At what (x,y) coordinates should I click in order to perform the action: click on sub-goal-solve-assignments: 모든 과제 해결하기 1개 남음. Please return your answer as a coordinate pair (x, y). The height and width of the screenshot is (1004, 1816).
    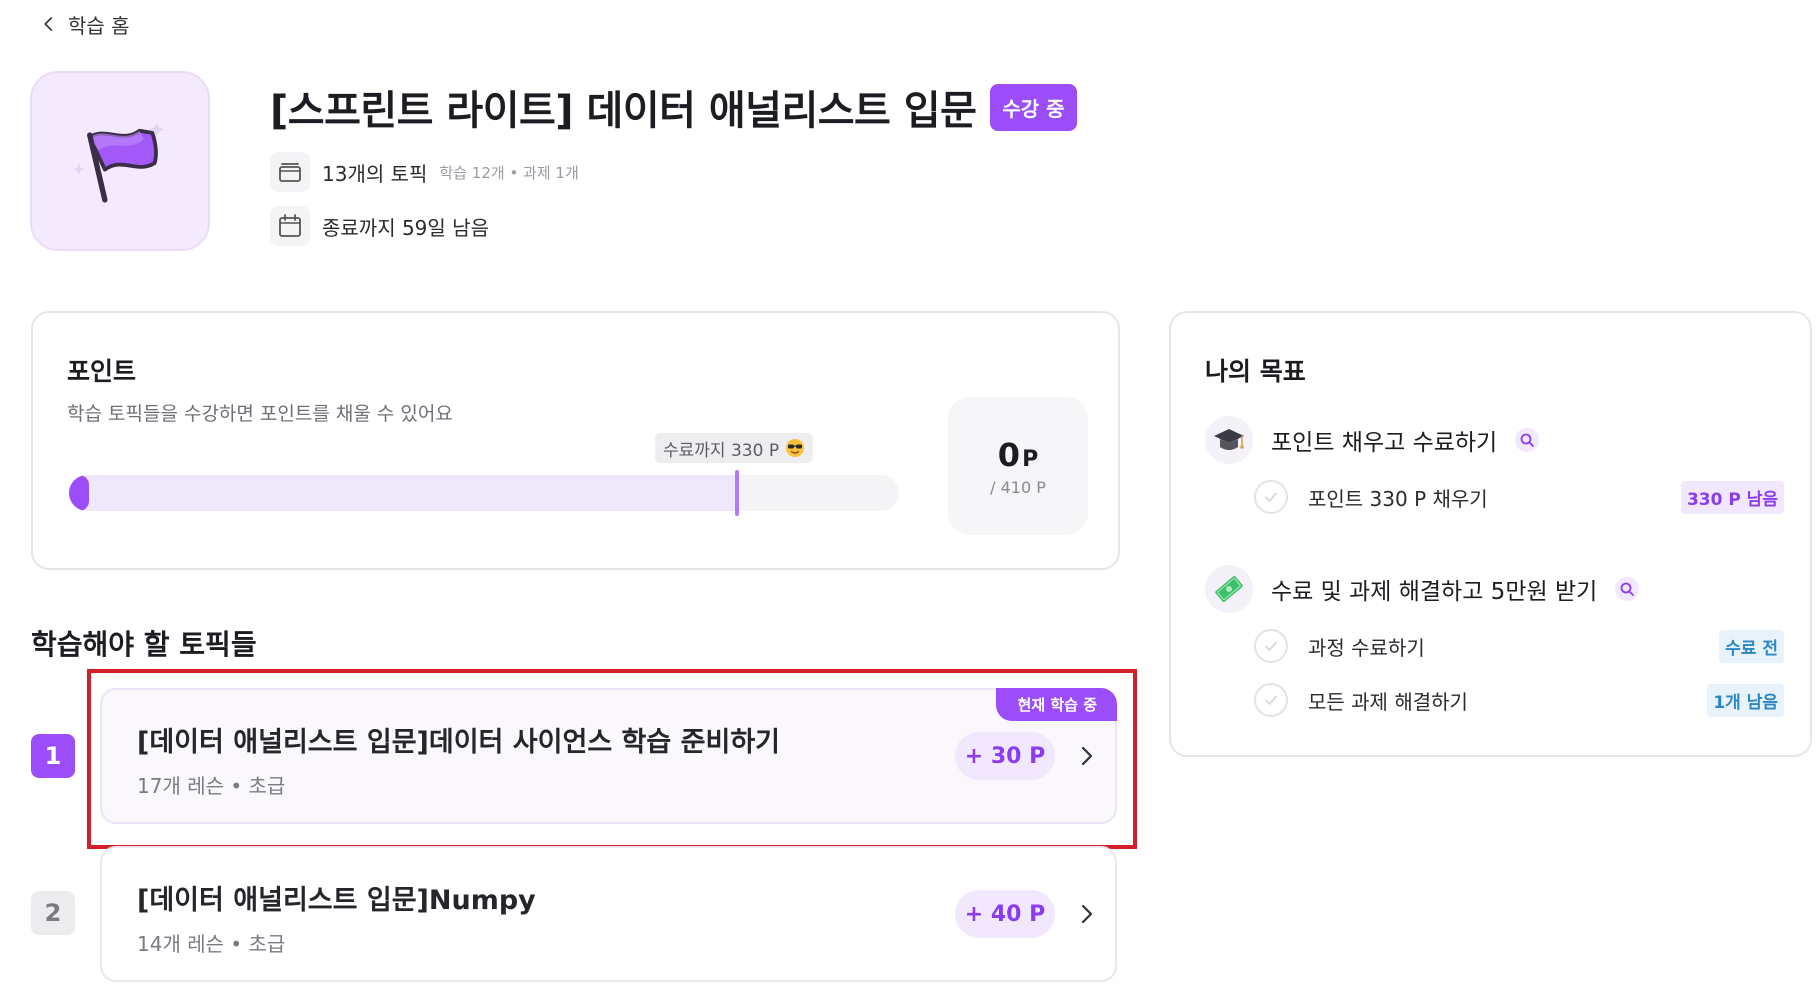
    Looking at the image, I should click on (1519, 700).